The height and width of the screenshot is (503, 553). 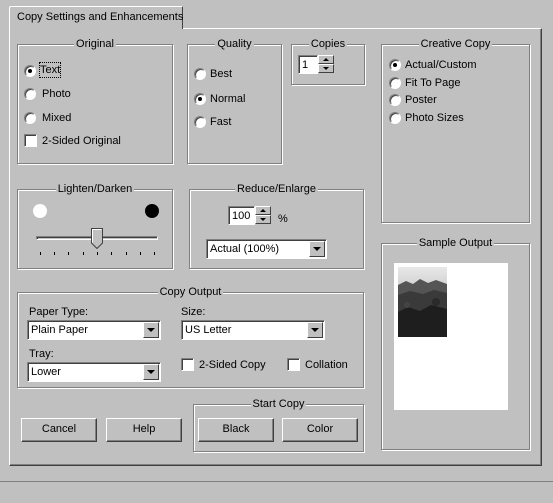 I want to click on sample-output-page, so click(x=451, y=336).